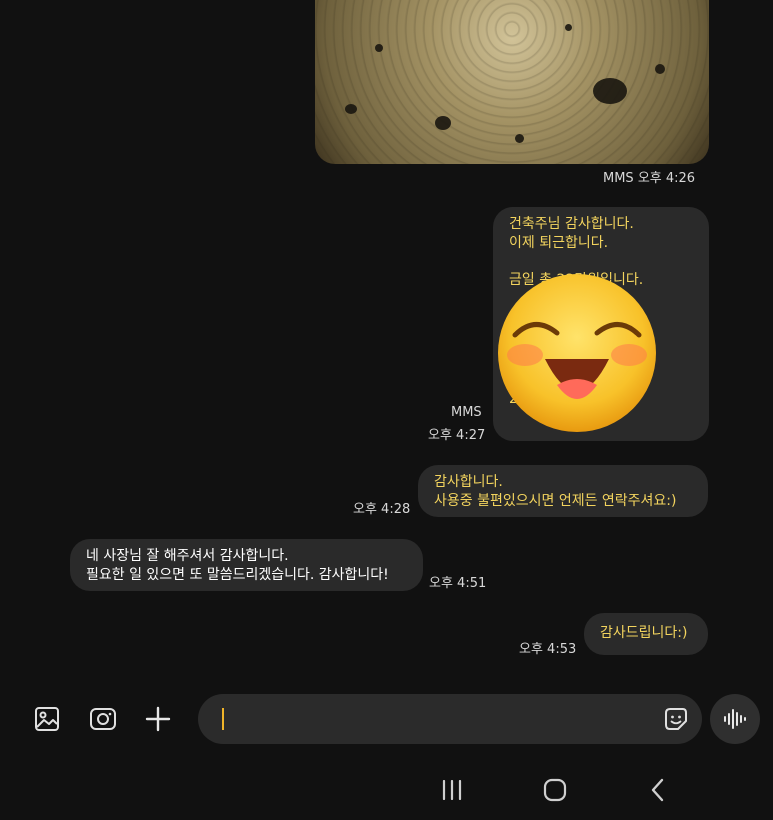  What do you see at coordinates (466, 412) in the screenshot?
I see `invoice-type: MMS` at bounding box center [466, 412].